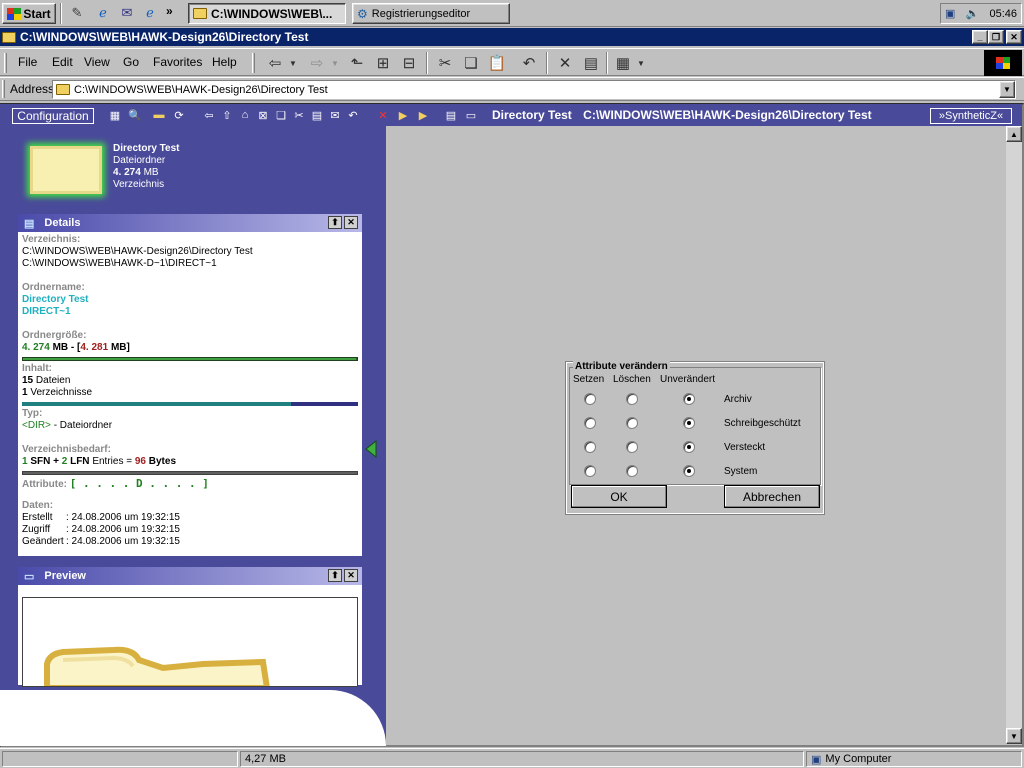 The height and width of the screenshot is (768, 1024). What do you see at coordinates (688, 379) in the screenshot?
I see `col-unchanged-label: Unverändert` at bounding box center [688, 379].